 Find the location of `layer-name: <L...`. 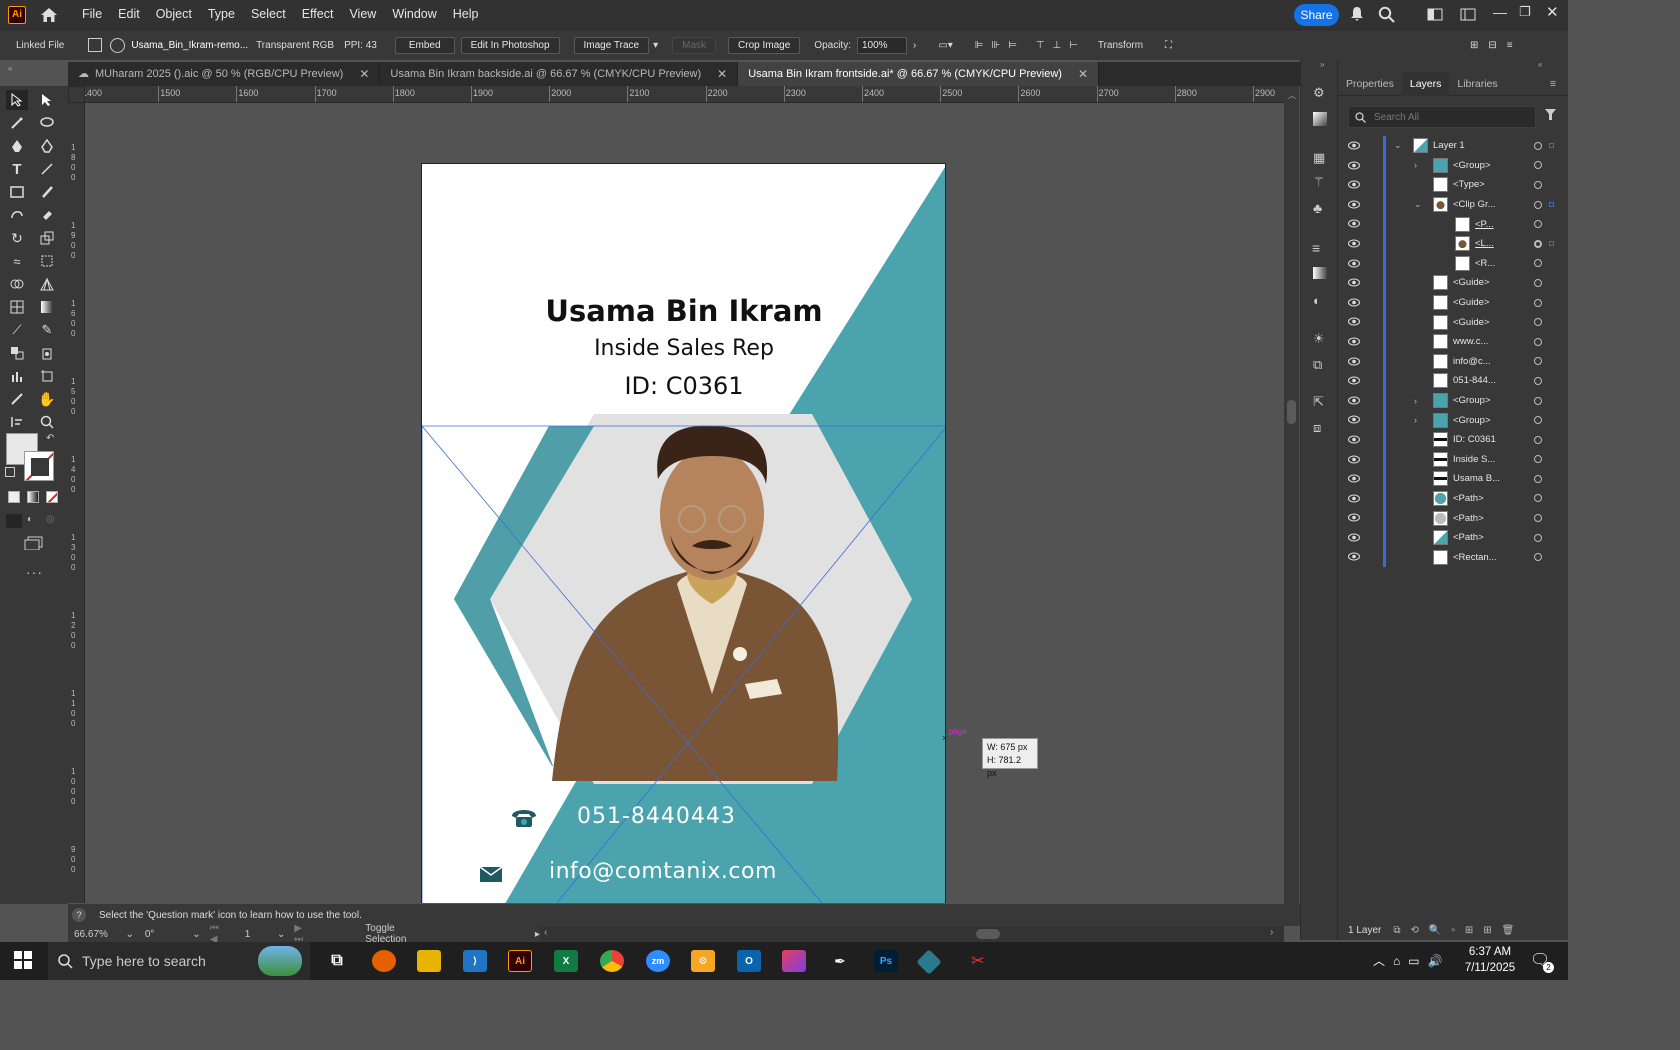

layer-name: <L... is located at coordinates (1484, 243).